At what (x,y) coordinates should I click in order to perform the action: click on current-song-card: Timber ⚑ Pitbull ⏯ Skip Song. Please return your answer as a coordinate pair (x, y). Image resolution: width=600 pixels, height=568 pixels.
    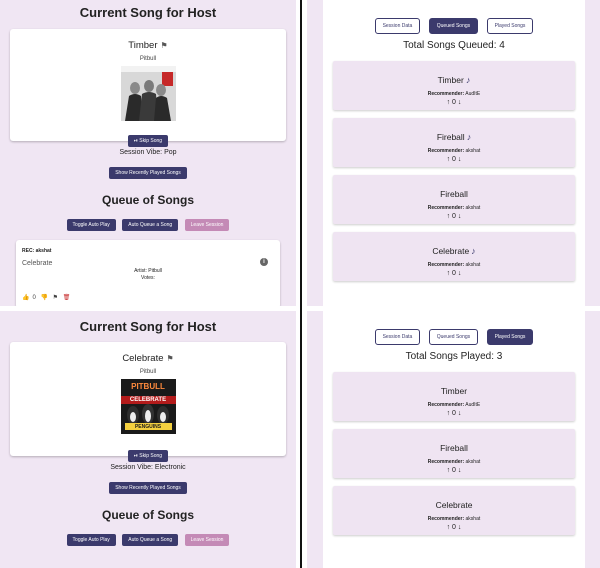
    Looking at the image, I should click on (148, 88).